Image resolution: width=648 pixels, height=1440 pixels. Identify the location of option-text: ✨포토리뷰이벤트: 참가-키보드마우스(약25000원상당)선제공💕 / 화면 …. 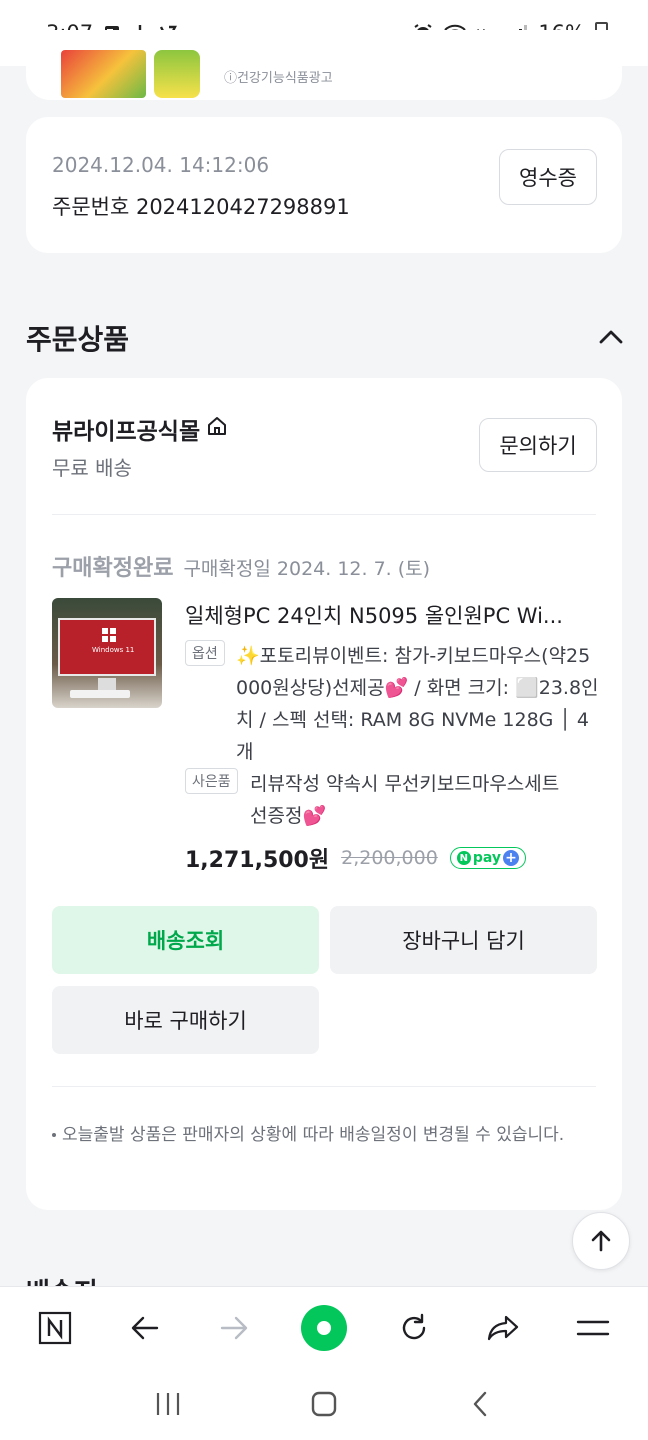
(417, 704).